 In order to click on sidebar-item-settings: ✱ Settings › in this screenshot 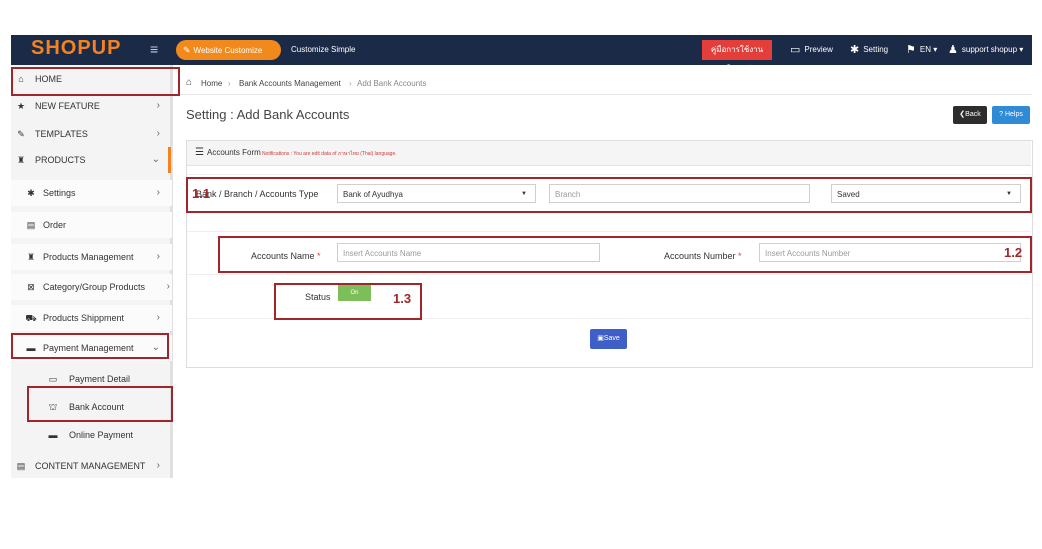, I will do `click(91, 193)`.